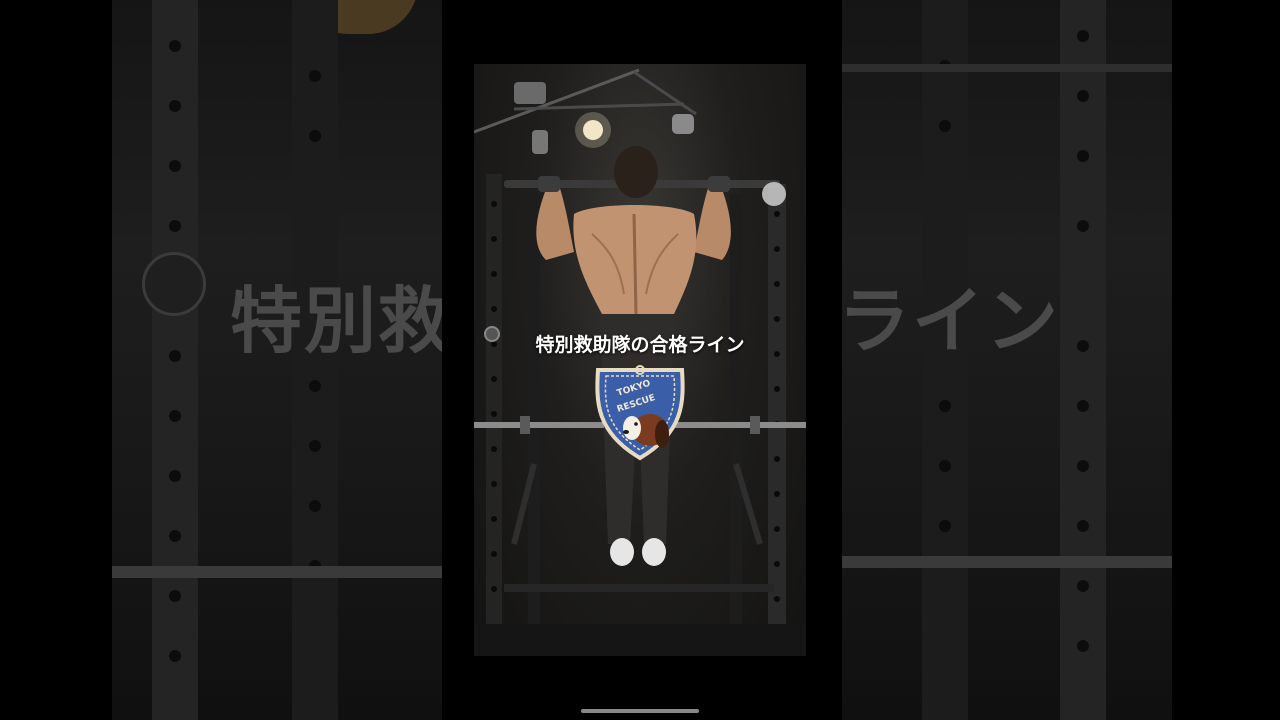 This screenshot has height=720, width=1280. What do you see at coordinates (640, 413) in the screenshot?
I see `tokyo-rescue-badge-icon: TOKYO RESCUE` at bounding box center [640, 413].